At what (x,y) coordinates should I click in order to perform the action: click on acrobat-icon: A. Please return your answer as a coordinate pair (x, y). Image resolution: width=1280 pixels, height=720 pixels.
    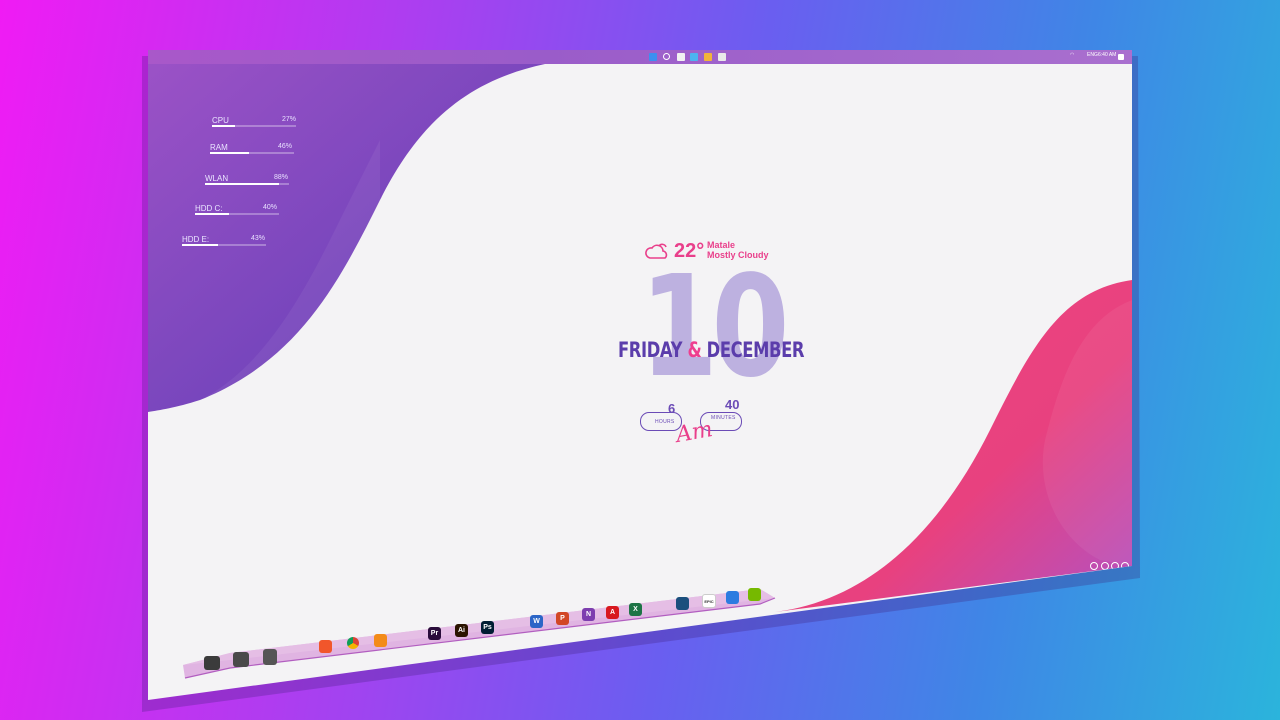
    Looking at the image, I should click on (612, 612).